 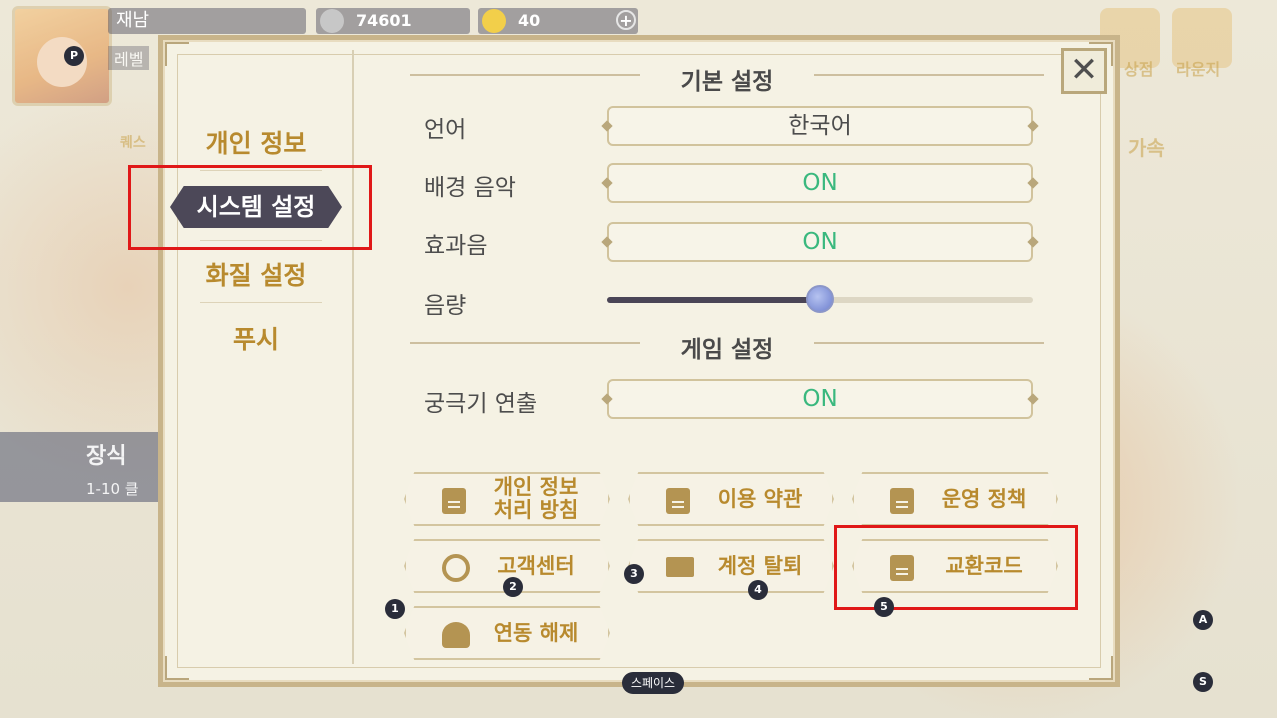 What do you see at coordinates (760, 498) in the screenshot?
I see `terms-label: 이용 약관` at bounding box center [760, 498].